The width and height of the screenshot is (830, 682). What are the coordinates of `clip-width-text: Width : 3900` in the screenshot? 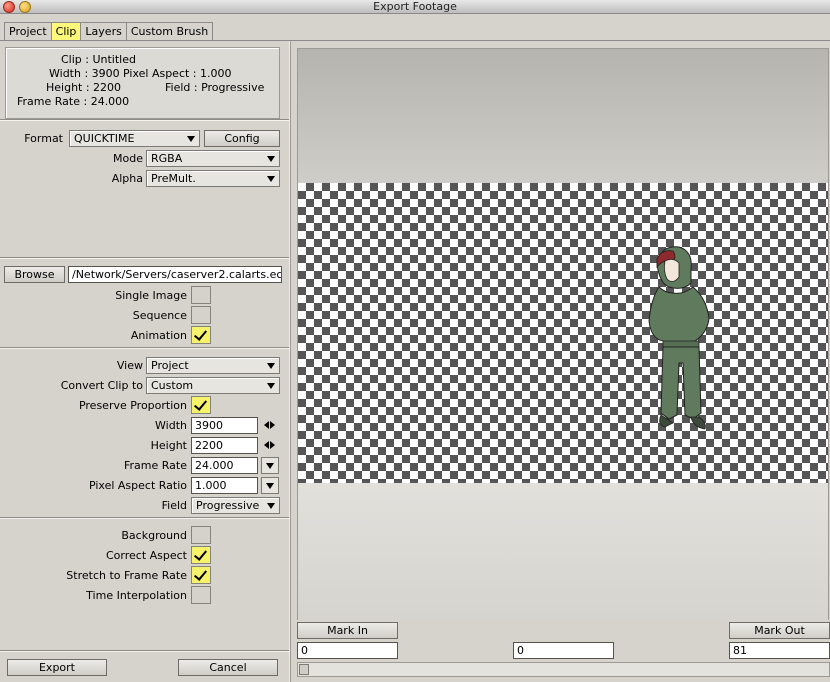 It's located at (84, 73).